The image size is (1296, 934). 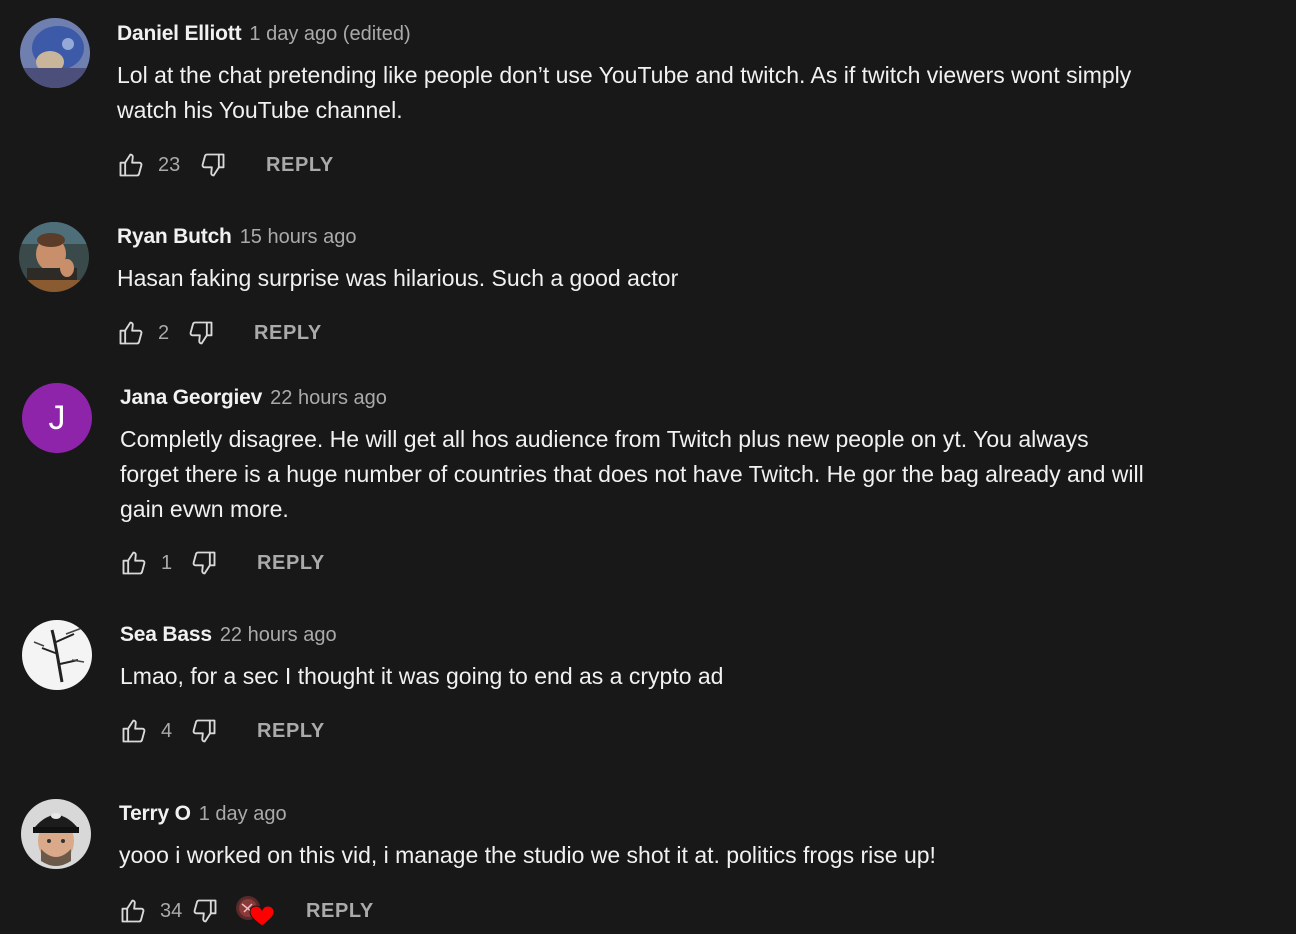 What do you see at coordinates (204, 509) in the screenshot?
I see `comment-text-line: gain evwn more.` at bounding box center [204, 509].